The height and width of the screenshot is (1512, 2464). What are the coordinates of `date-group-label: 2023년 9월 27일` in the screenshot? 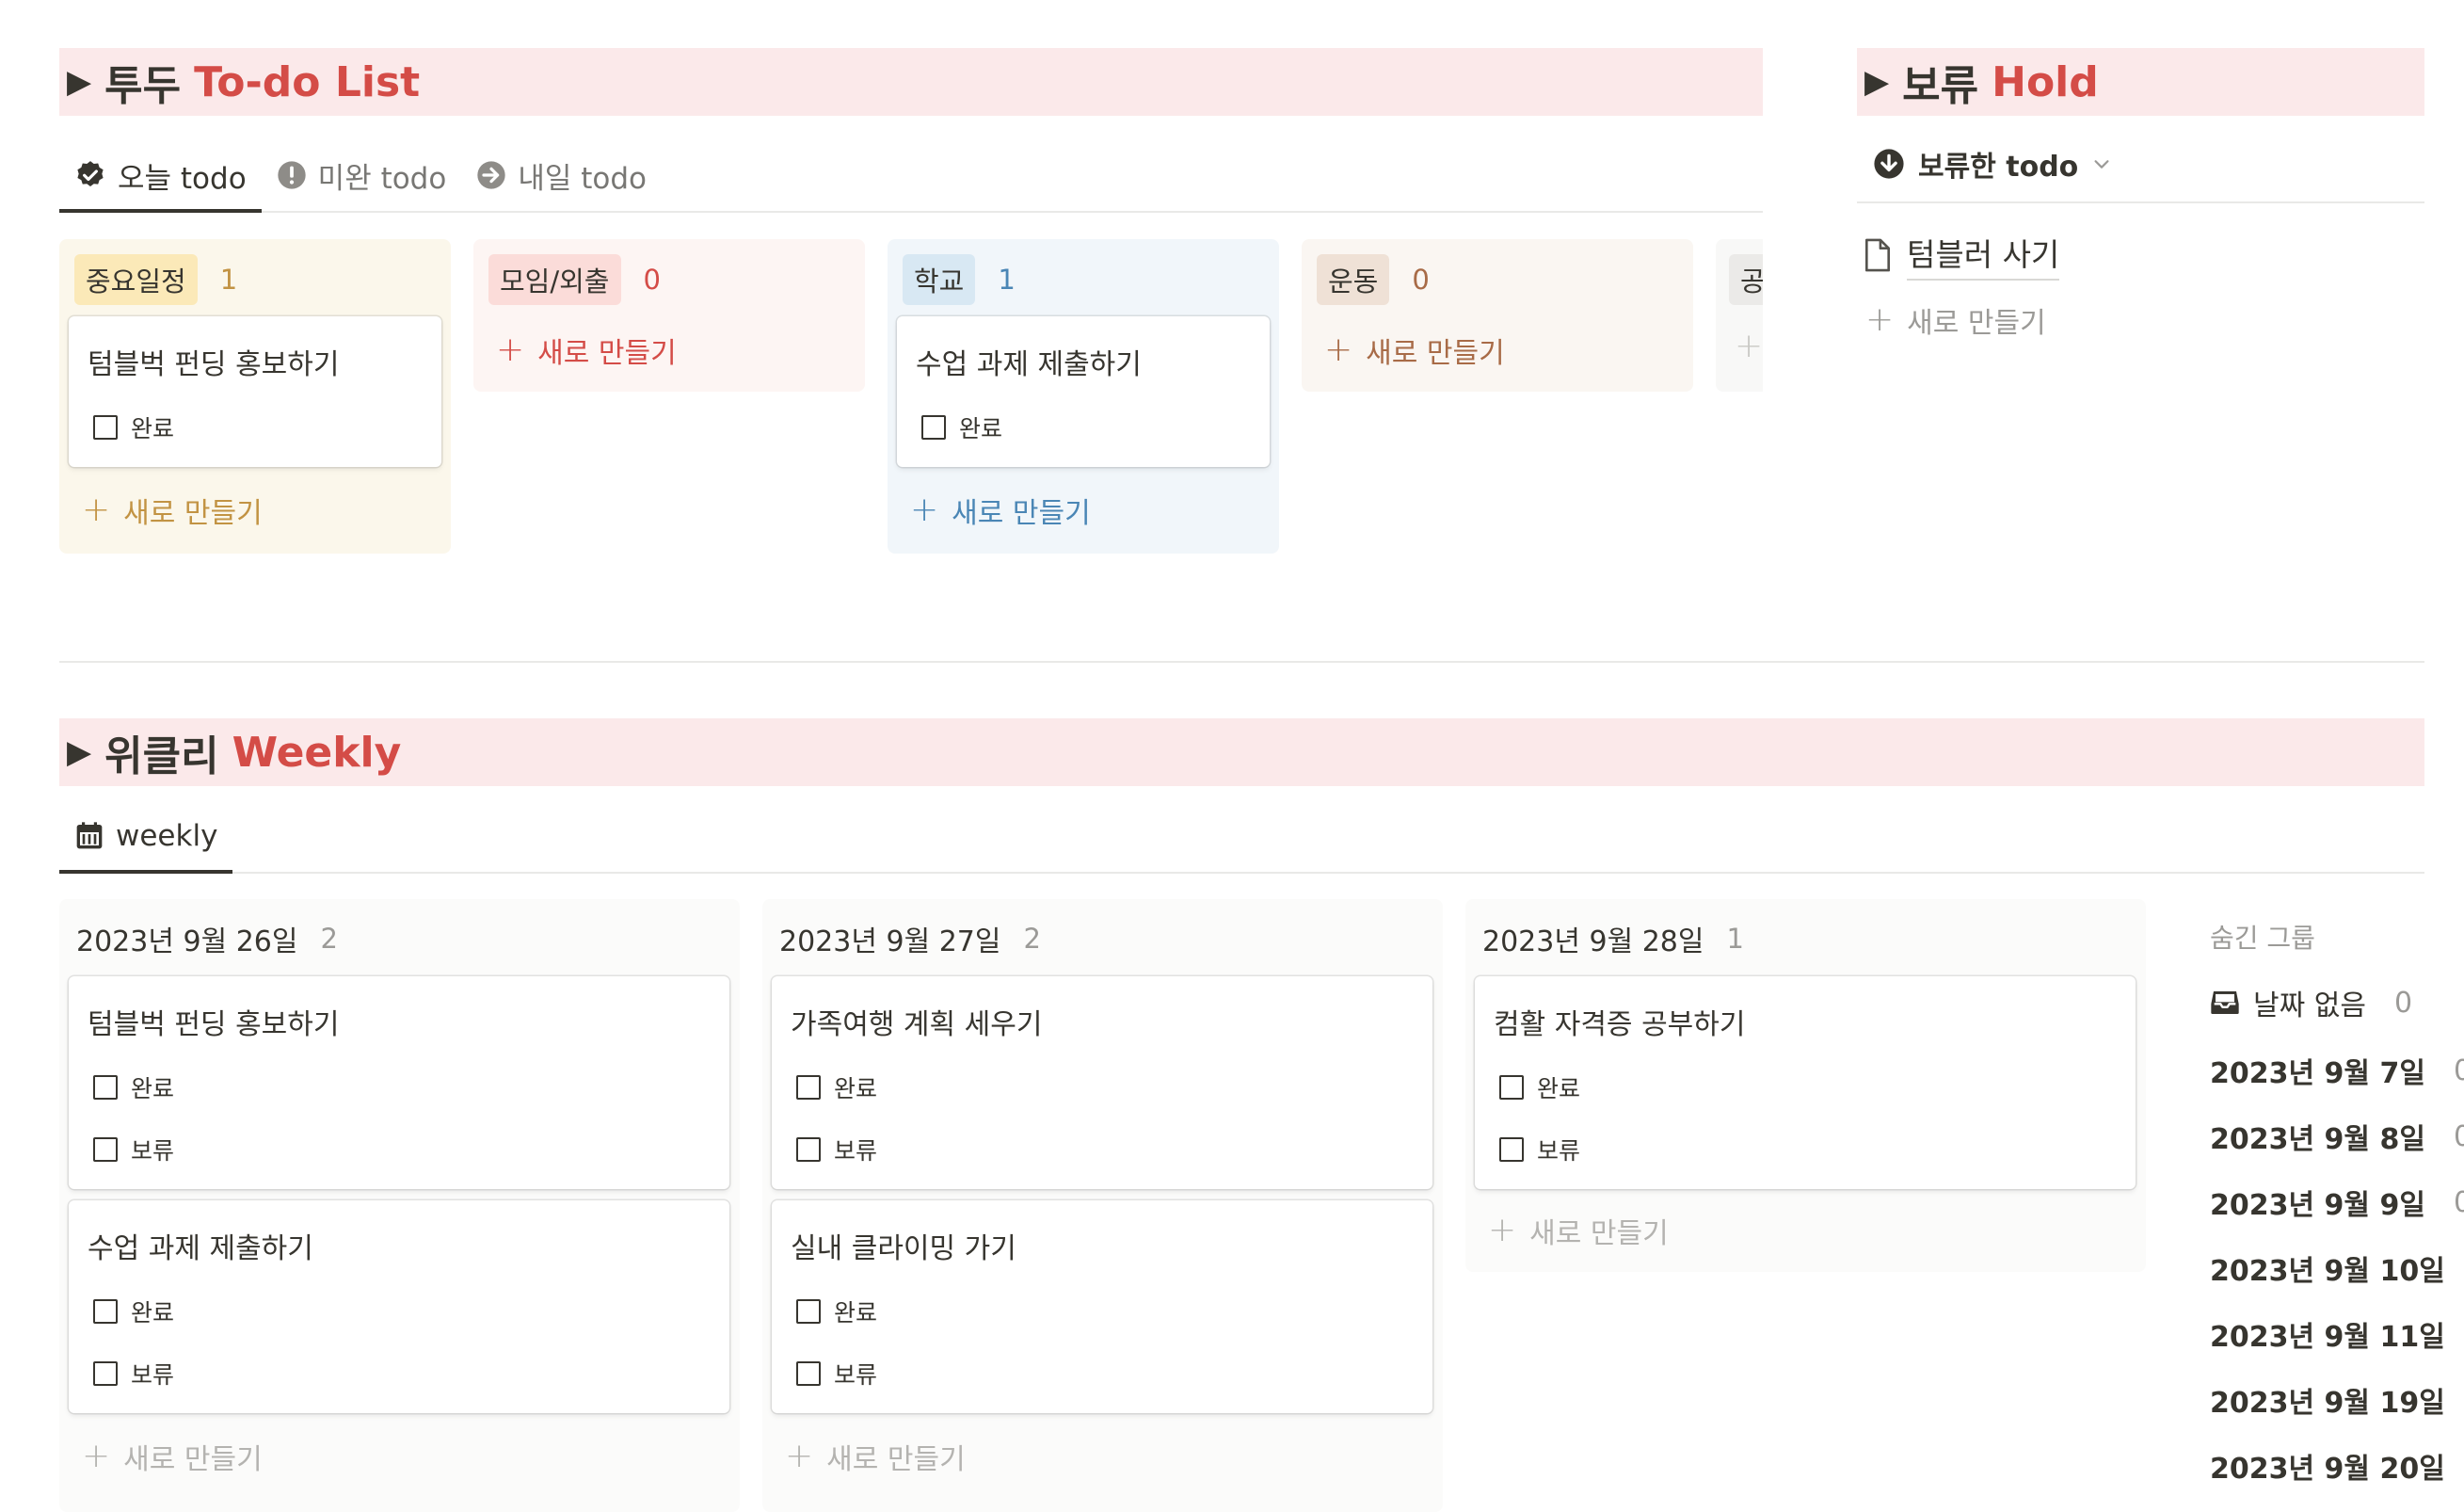 It's located at (889, 938).